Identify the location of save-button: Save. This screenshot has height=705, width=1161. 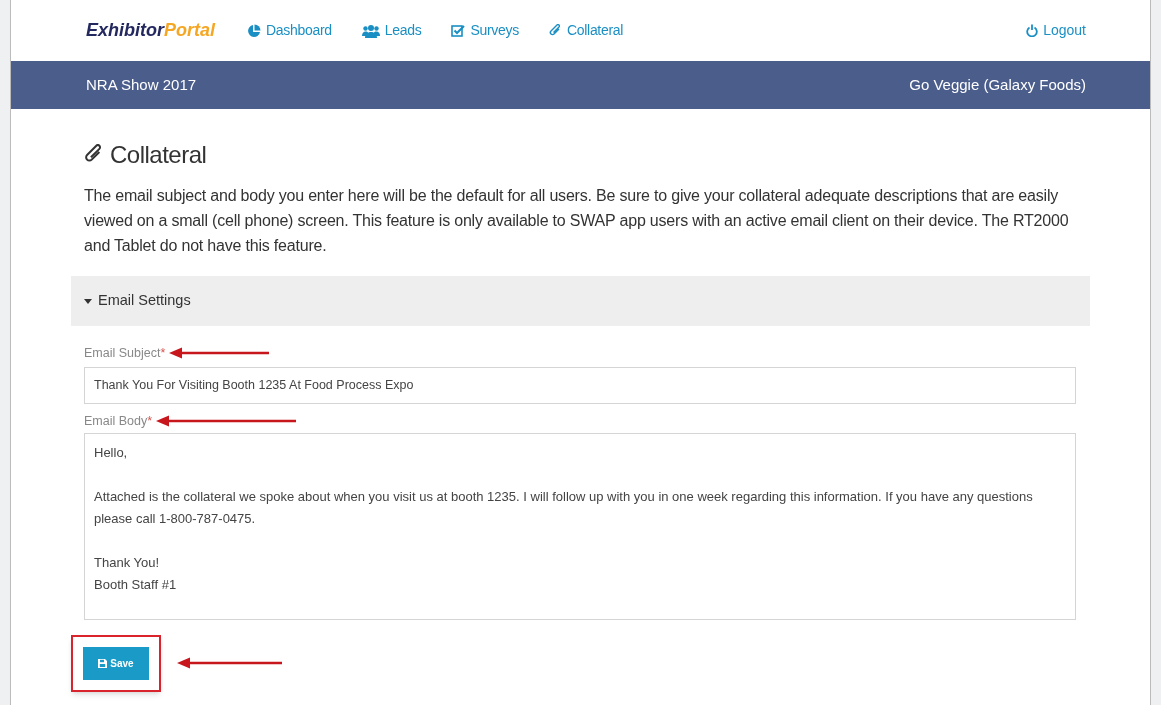
(116, 663).